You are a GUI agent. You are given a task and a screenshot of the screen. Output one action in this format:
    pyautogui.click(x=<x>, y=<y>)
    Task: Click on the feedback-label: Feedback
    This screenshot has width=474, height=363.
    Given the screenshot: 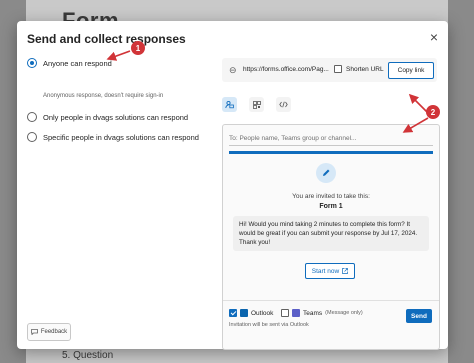 What is the action you would take?
    pyautogui.click(x=54, y=332)
    